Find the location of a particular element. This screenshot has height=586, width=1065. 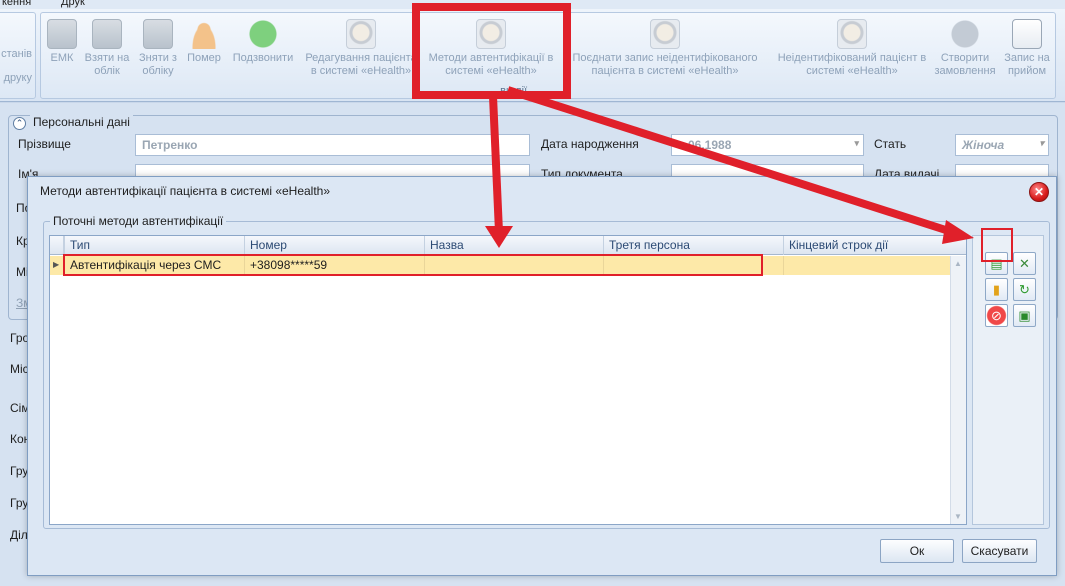

deceased-button: Помер is located at coordinates (204, 42).